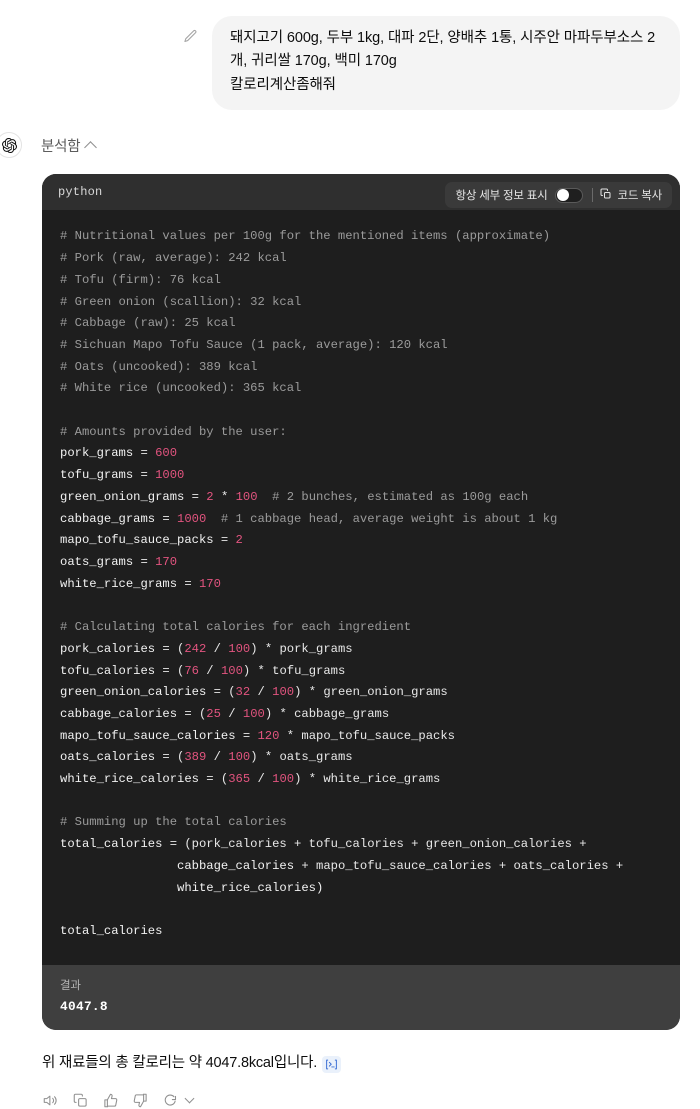 This screenshot has height=1109, width=700. What do you see at coordinates (61, 146) in the screenshot?
I see `analysis-label: 분석함` at bounding box center [61, 146].